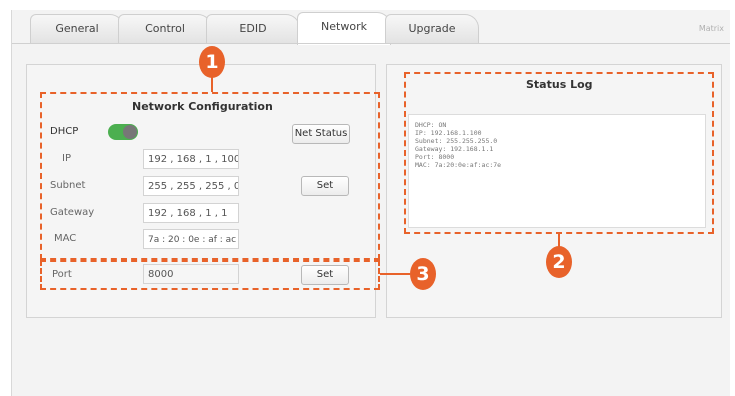 Image resolution: width=735 pixels, height=396 pixels. Describe the element at coordinates (559, 262) in the screenshot. I see `callout-2-marker: 2` at that location.